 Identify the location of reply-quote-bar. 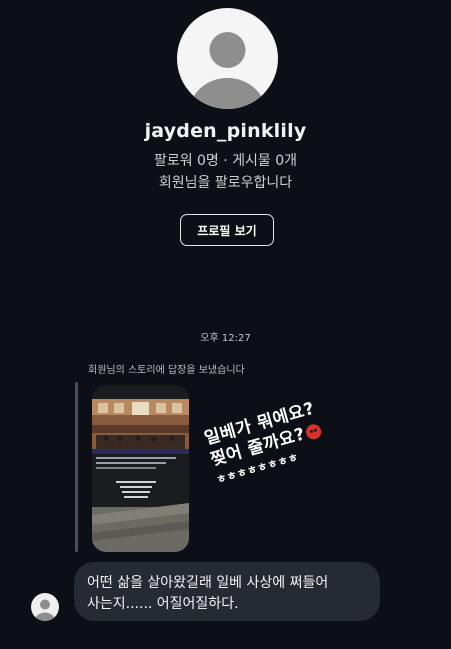
(76, 467).